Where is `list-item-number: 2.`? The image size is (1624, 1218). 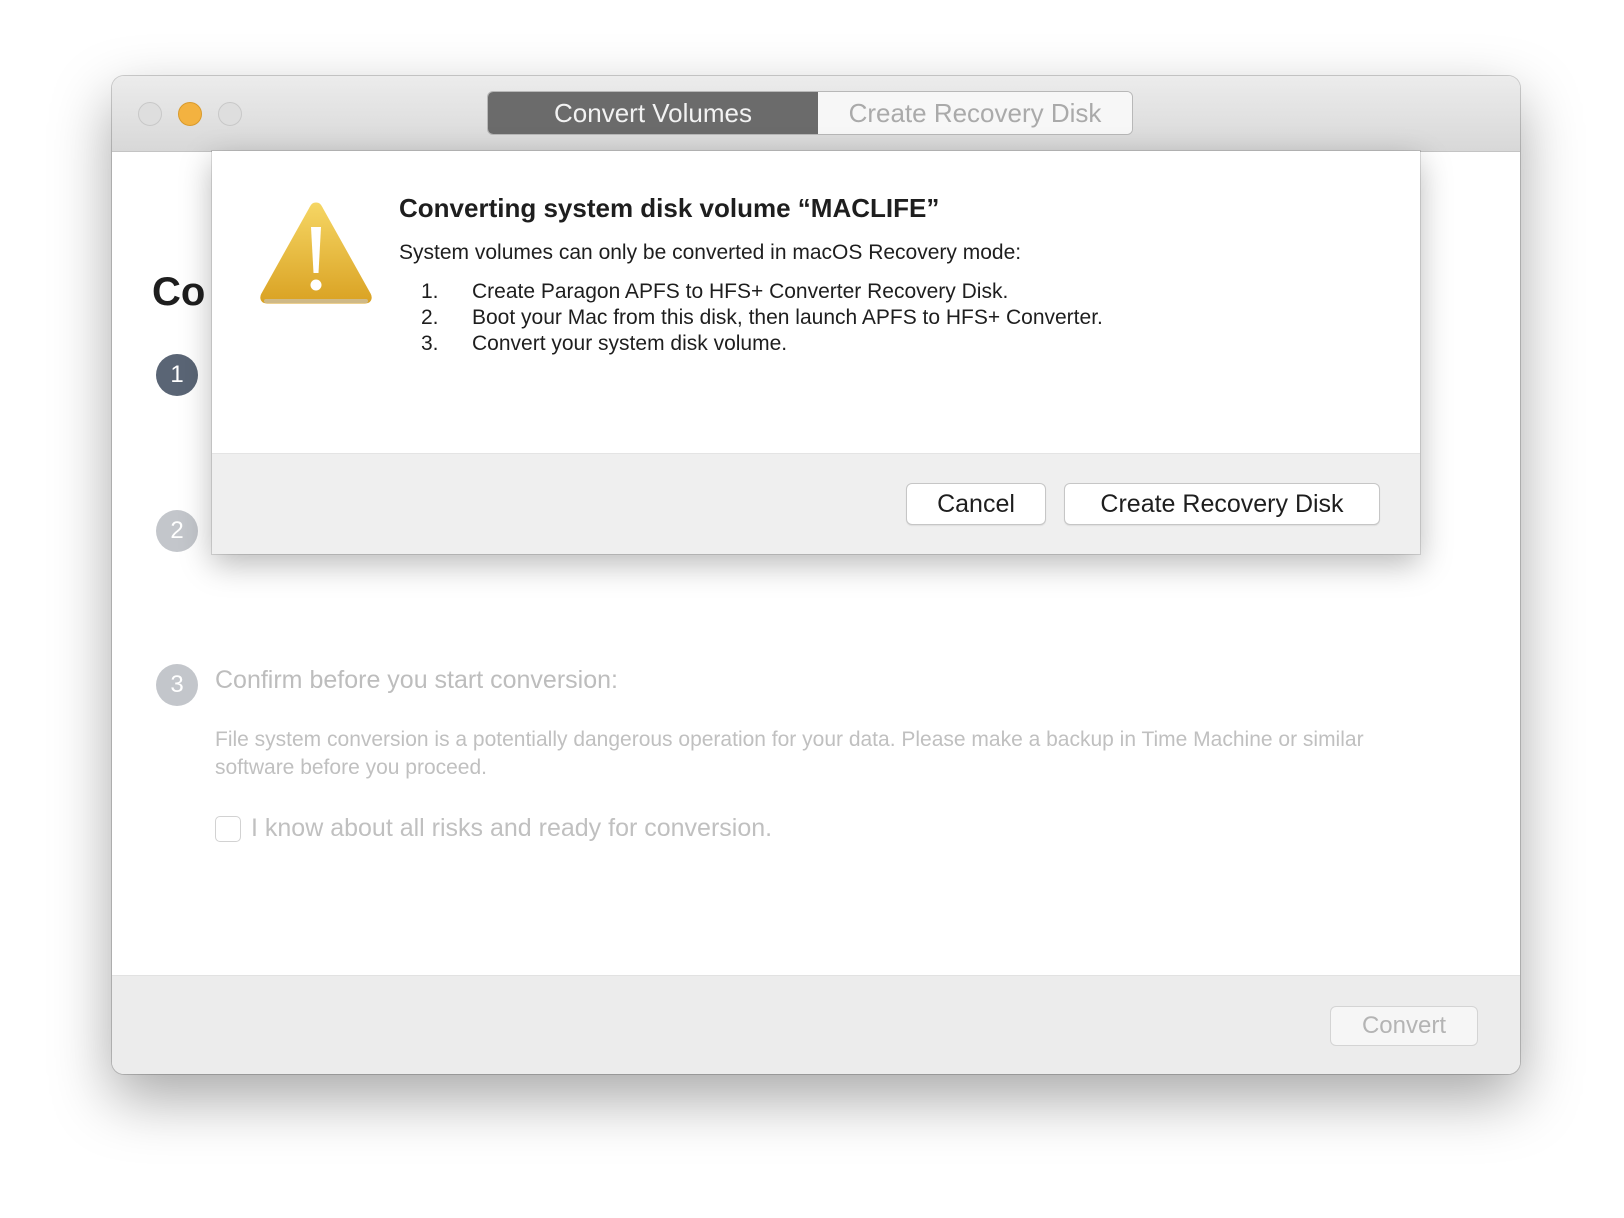 list-item-number: 2. is located at coordinates (430, 317).